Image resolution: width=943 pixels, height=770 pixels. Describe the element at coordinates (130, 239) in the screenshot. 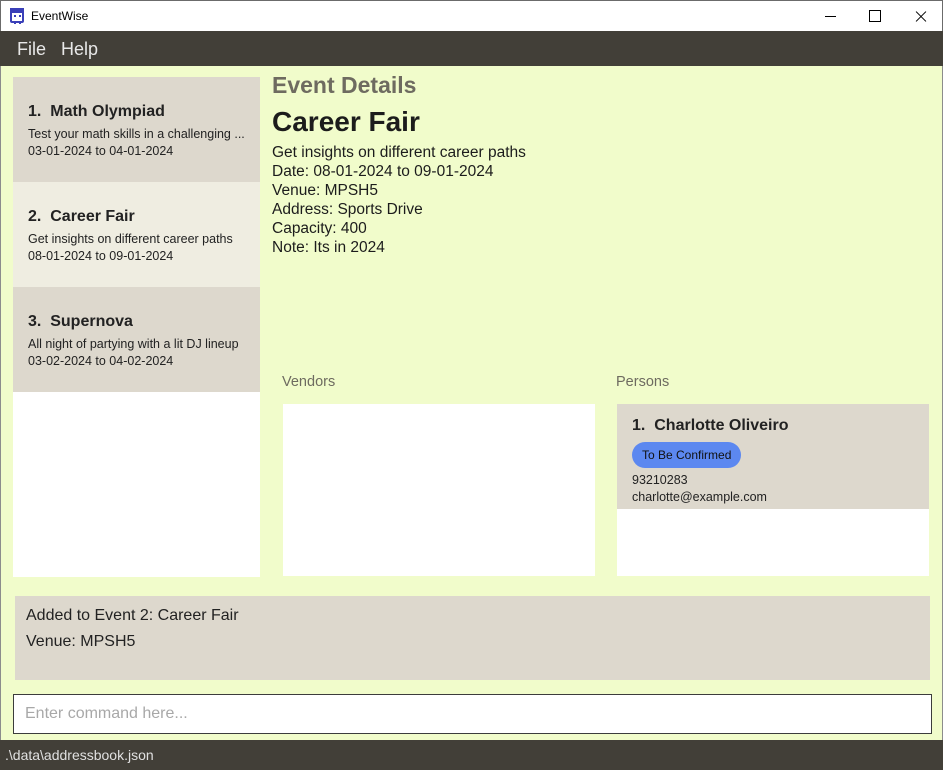

I see `event-card-description: Get insights on different career paths` at that location.